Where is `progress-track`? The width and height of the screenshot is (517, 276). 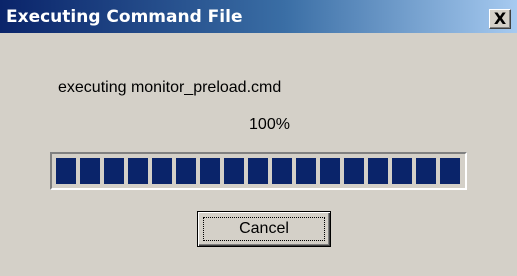 progress-track is located at coordinates (258, 171).